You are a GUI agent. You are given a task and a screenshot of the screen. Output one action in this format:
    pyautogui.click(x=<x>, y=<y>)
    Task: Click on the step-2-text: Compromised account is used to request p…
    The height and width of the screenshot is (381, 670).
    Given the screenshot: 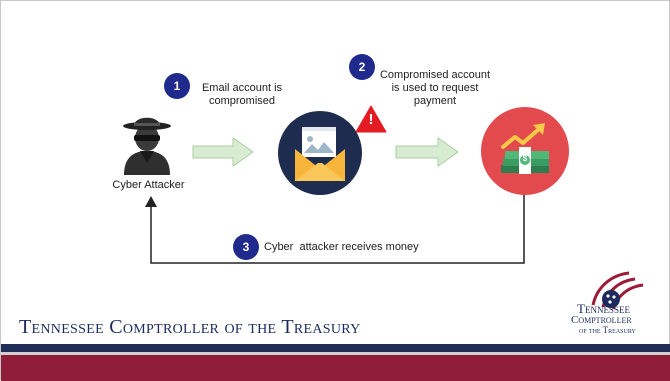 What is the action you would take?
    pyautogui.click(x=435, y=88)
    